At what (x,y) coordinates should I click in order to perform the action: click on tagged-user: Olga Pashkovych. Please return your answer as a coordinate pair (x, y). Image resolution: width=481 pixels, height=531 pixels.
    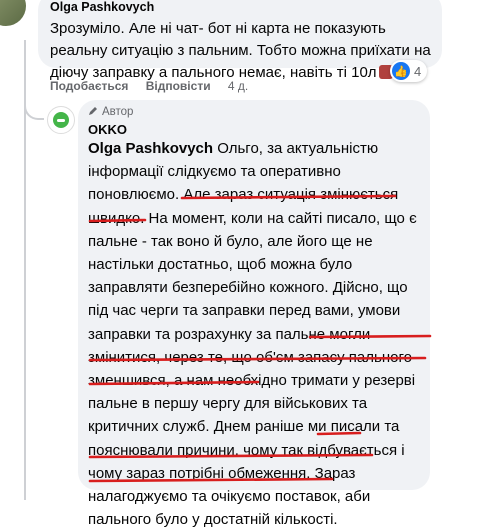
    Looking at the image, I should click on (150, 148).